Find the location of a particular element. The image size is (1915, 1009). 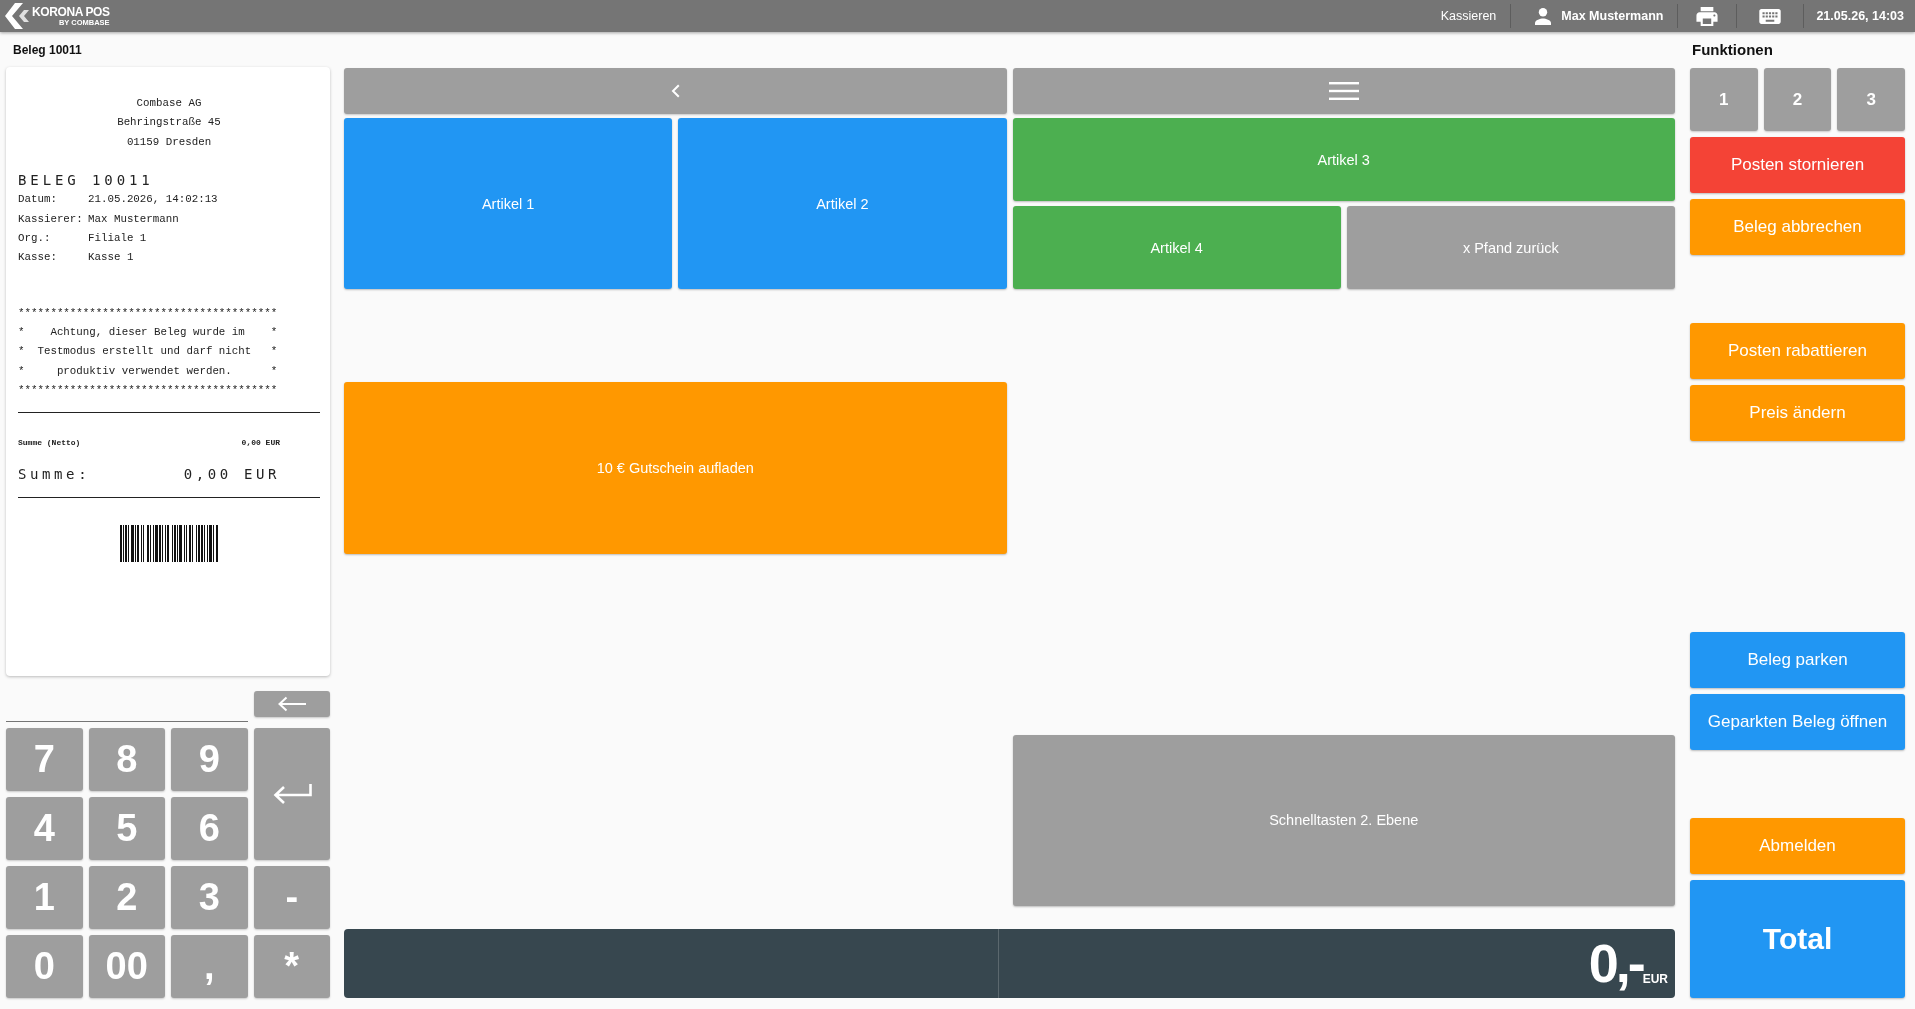

function-button: Beleg parken is located at coordinates (1797, 660).